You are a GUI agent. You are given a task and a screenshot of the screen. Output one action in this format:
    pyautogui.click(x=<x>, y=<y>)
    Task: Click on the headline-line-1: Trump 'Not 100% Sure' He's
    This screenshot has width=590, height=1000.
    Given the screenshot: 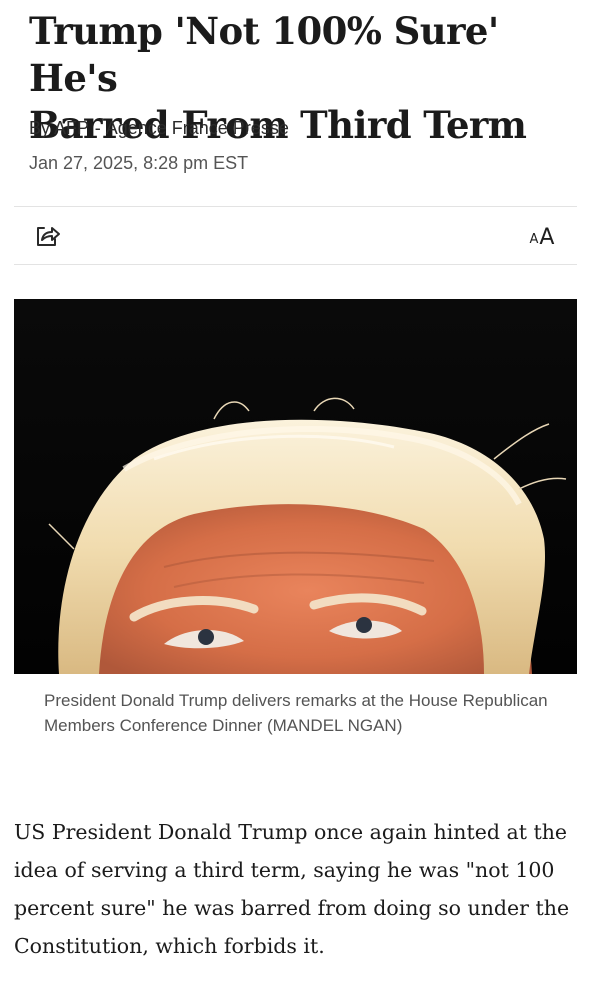 What is the action you would take?
    pyautogui.click(x=264, y=54)
    